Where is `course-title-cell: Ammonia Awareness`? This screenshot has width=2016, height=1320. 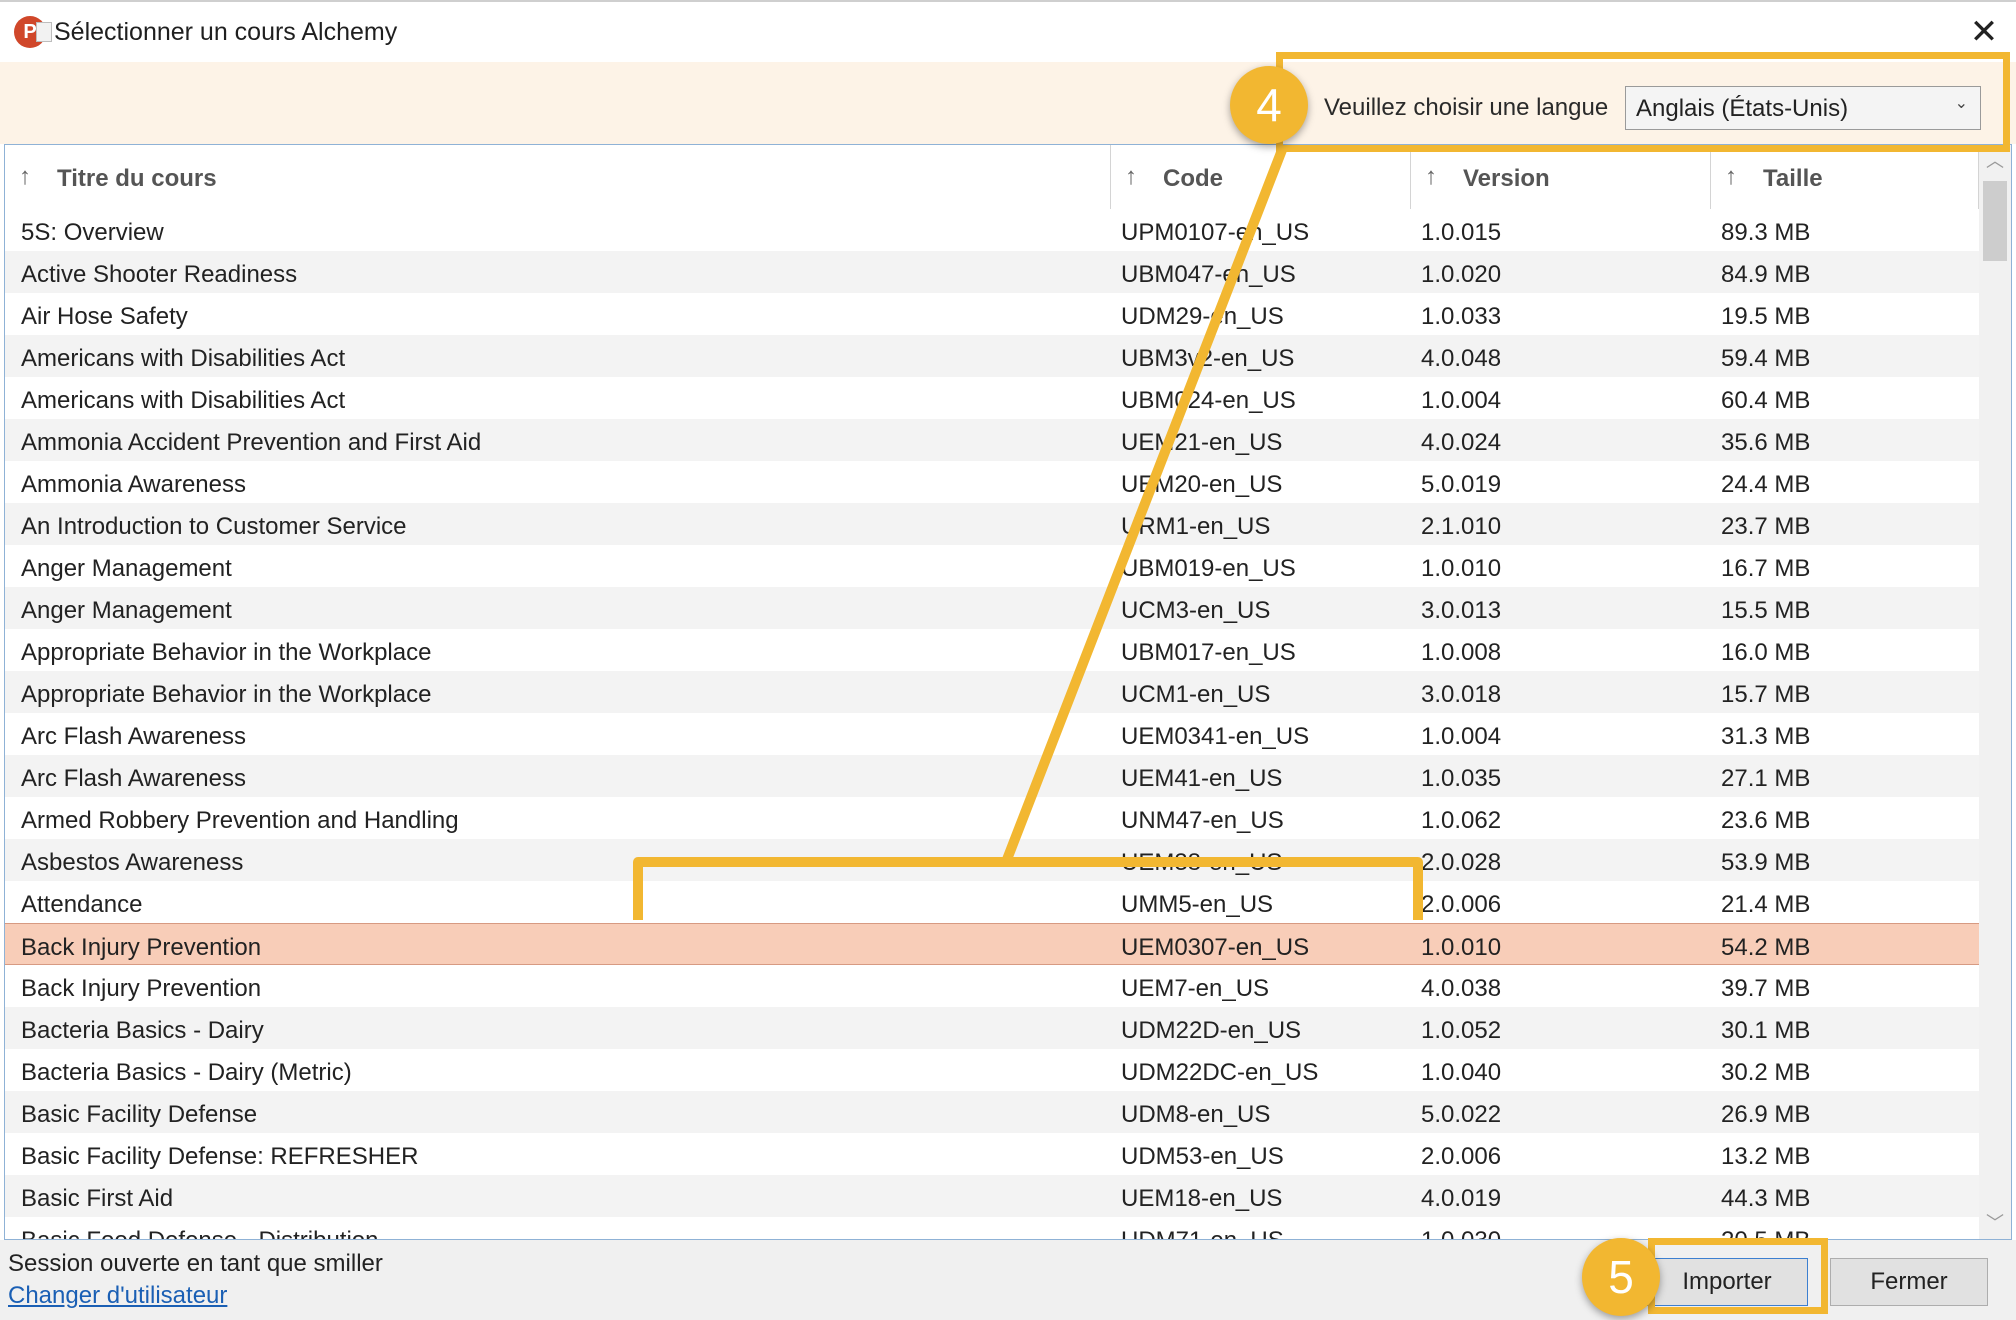 course-title-cell: Ammonia Awareness is located at coordinates (133, 484).